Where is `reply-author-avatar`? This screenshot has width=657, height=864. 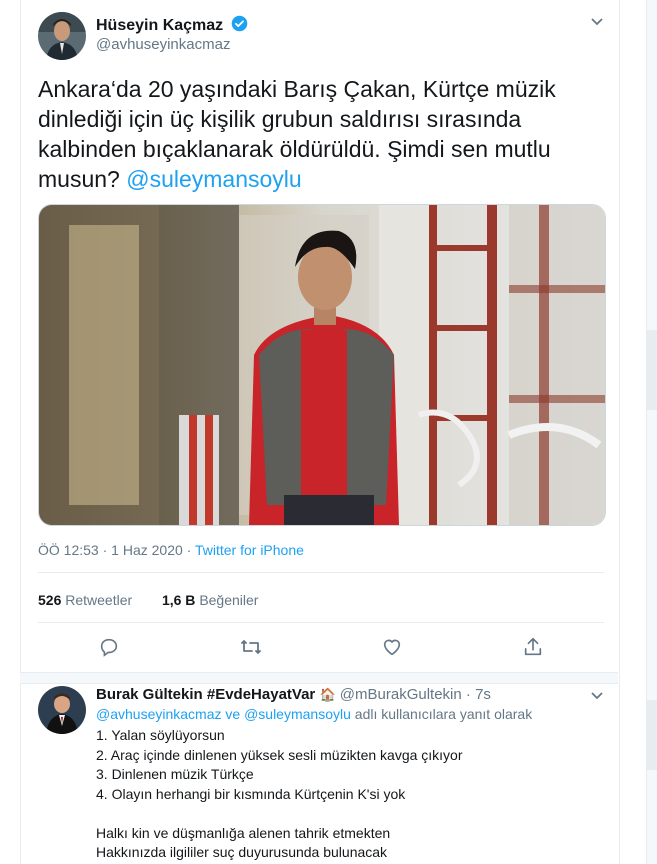 reply-author-avatar is located at coordinates (62, 710).